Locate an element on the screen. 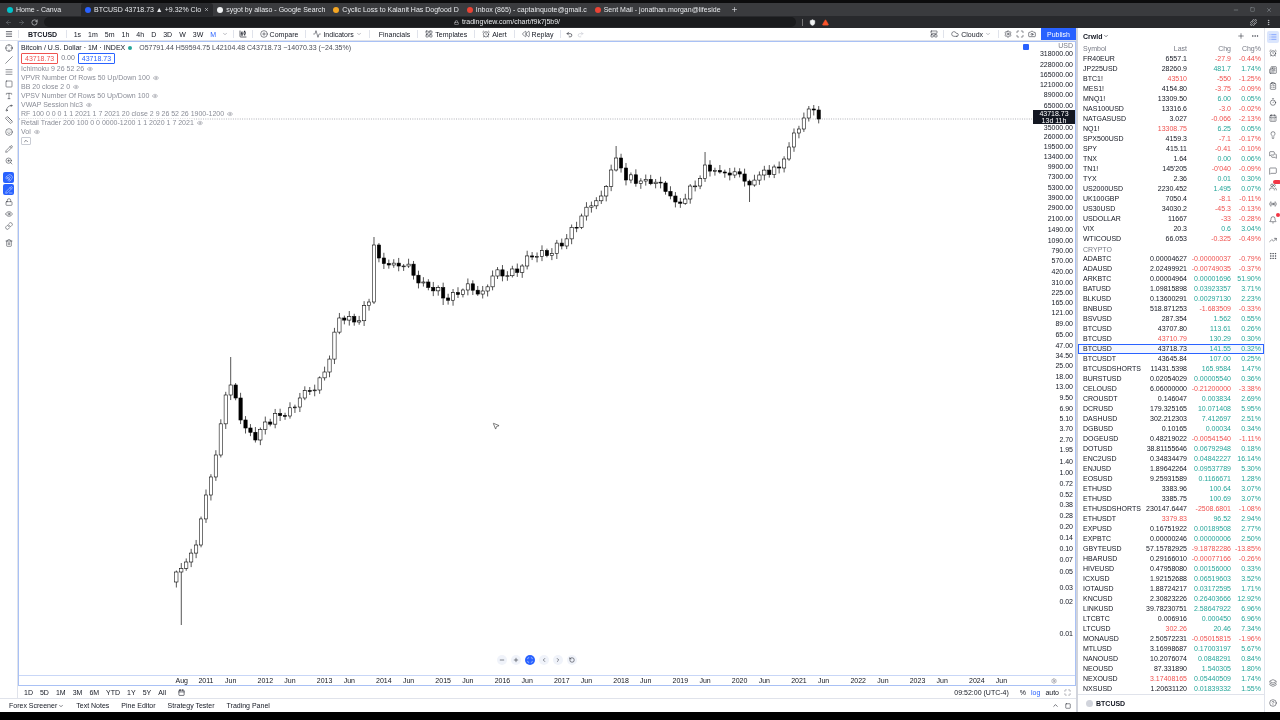 Image resolution: width=1280 pixels, height=720 pixels. shield-icon is located at coordinates (812, 22).